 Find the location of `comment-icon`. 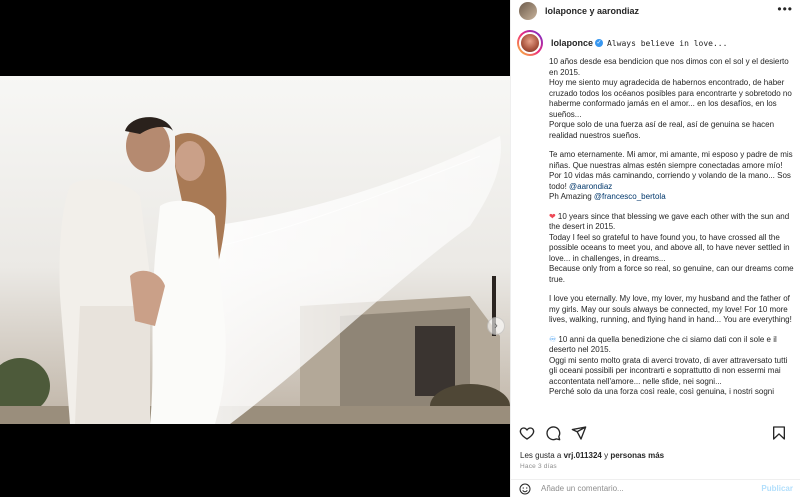

comment-icon is located at coordinates (553, 433).